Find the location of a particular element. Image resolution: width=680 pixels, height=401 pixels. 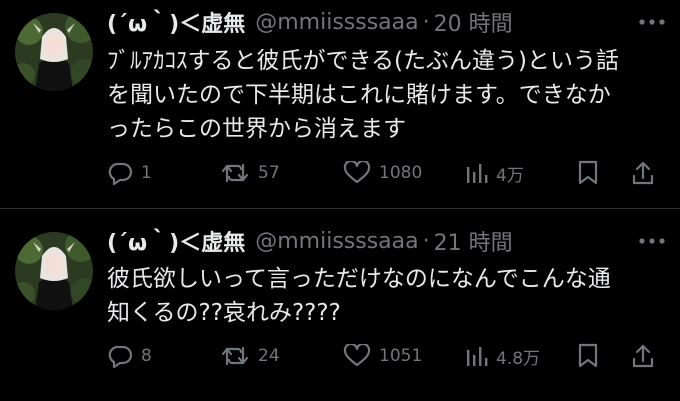

tweet-header: (´ω｀)＜虚無 @mmiissssaaa · 21 時間 is located at coordinates (363, 241).